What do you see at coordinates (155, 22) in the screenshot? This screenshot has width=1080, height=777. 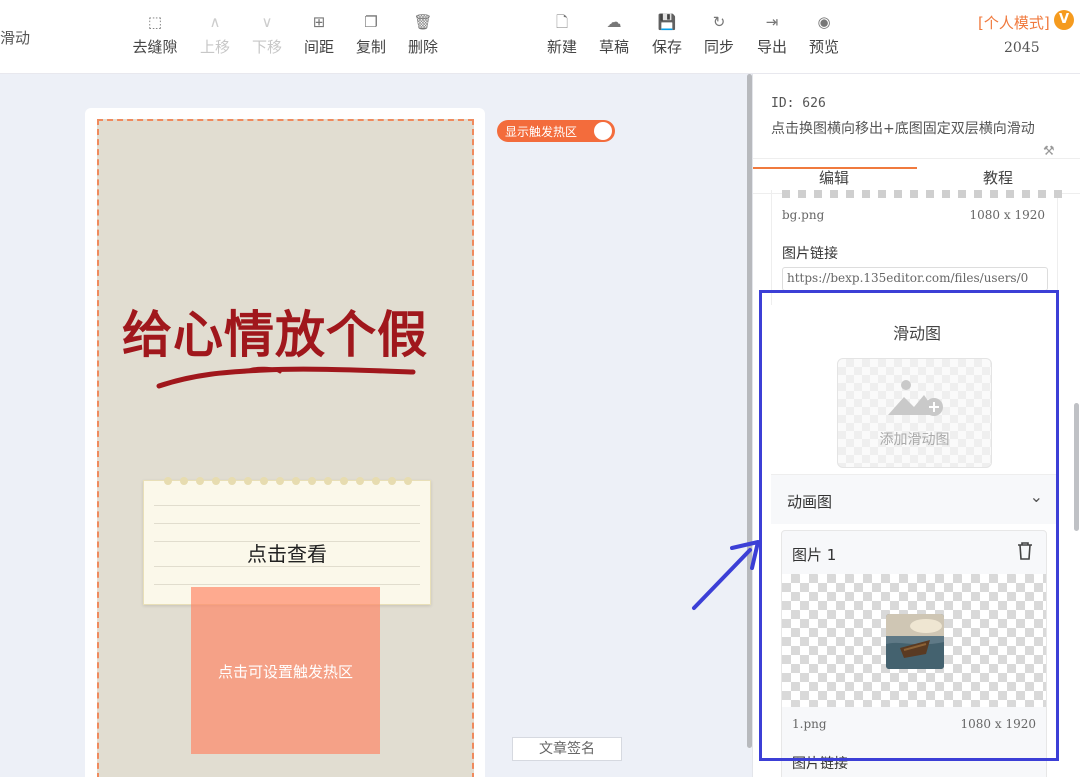 I see `gap-icon: ⬚` at bounding box center [155, 22].